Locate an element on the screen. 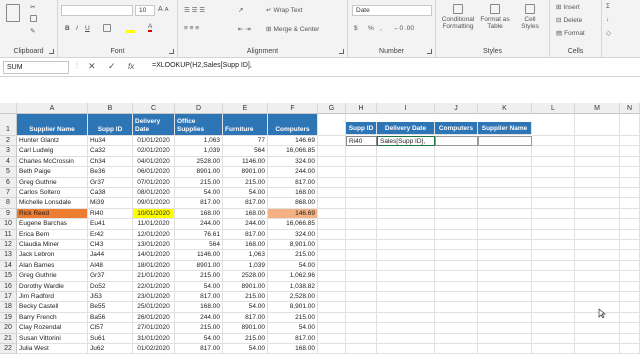 The height and width of the screenshot is (358, 640). supp-id-cell: Mi39 is located at coordinates (110, 203).